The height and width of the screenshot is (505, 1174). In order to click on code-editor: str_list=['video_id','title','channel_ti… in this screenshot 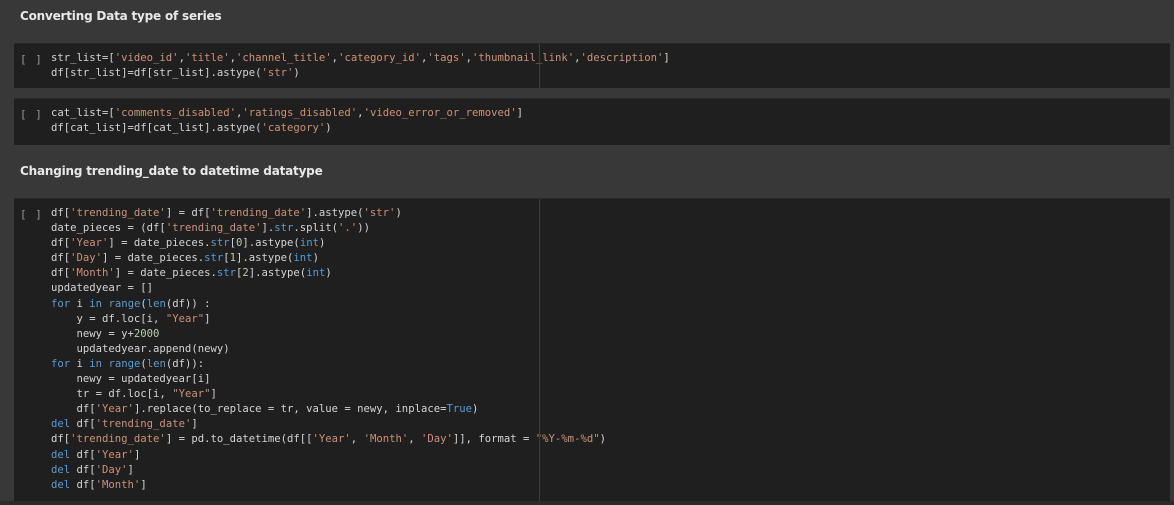, I will do `click(360, 66)`.